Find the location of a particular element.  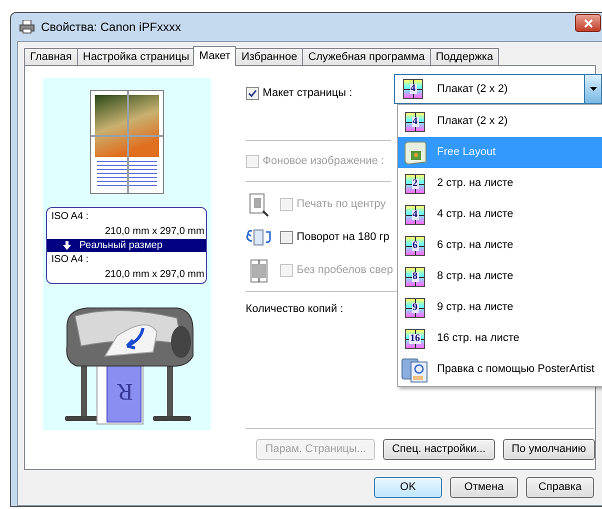

printed-letter: R is located at coordinates (124, 391).